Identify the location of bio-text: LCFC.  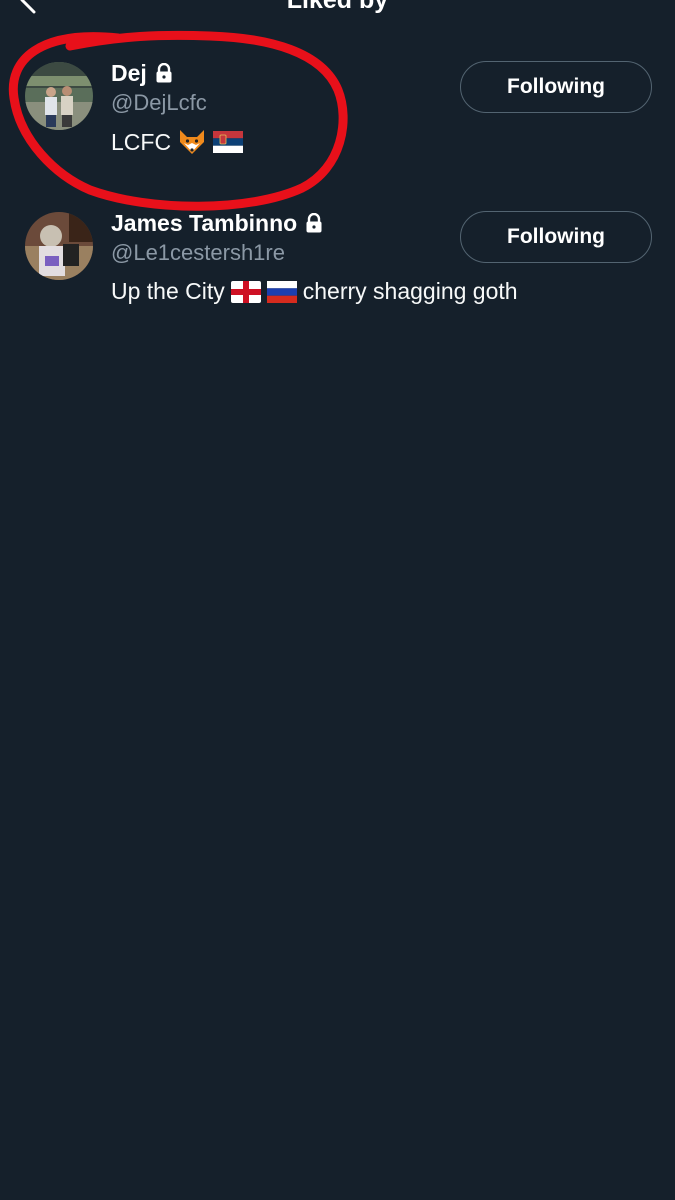
(141, 141).